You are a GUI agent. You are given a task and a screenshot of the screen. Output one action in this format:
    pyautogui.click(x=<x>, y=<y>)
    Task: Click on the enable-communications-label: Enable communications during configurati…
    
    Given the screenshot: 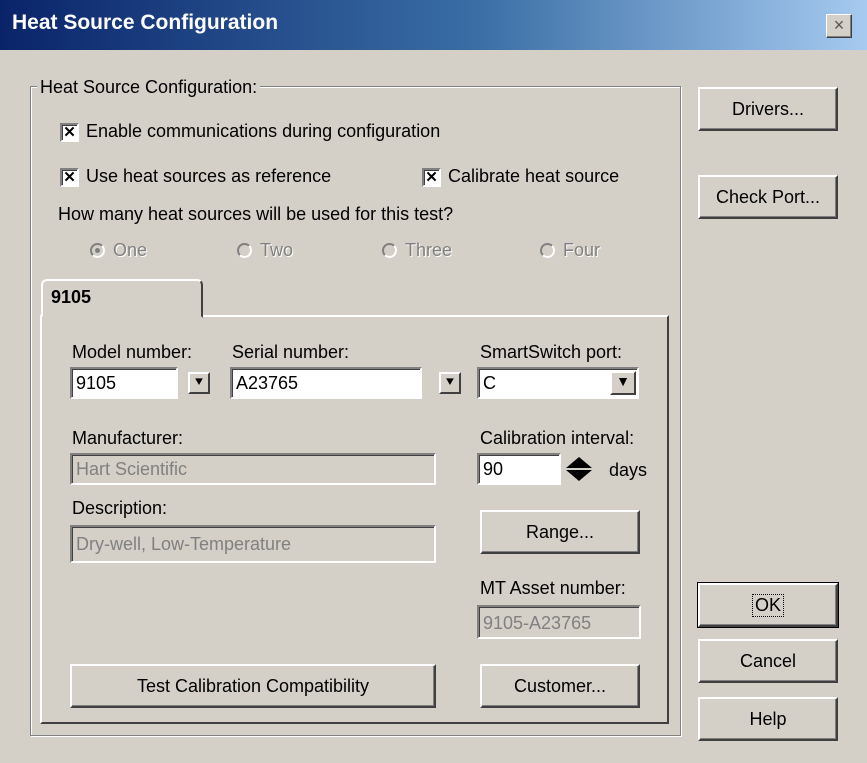 What is the action you would take?
    pyautogui.click(x=263, y=131)
    